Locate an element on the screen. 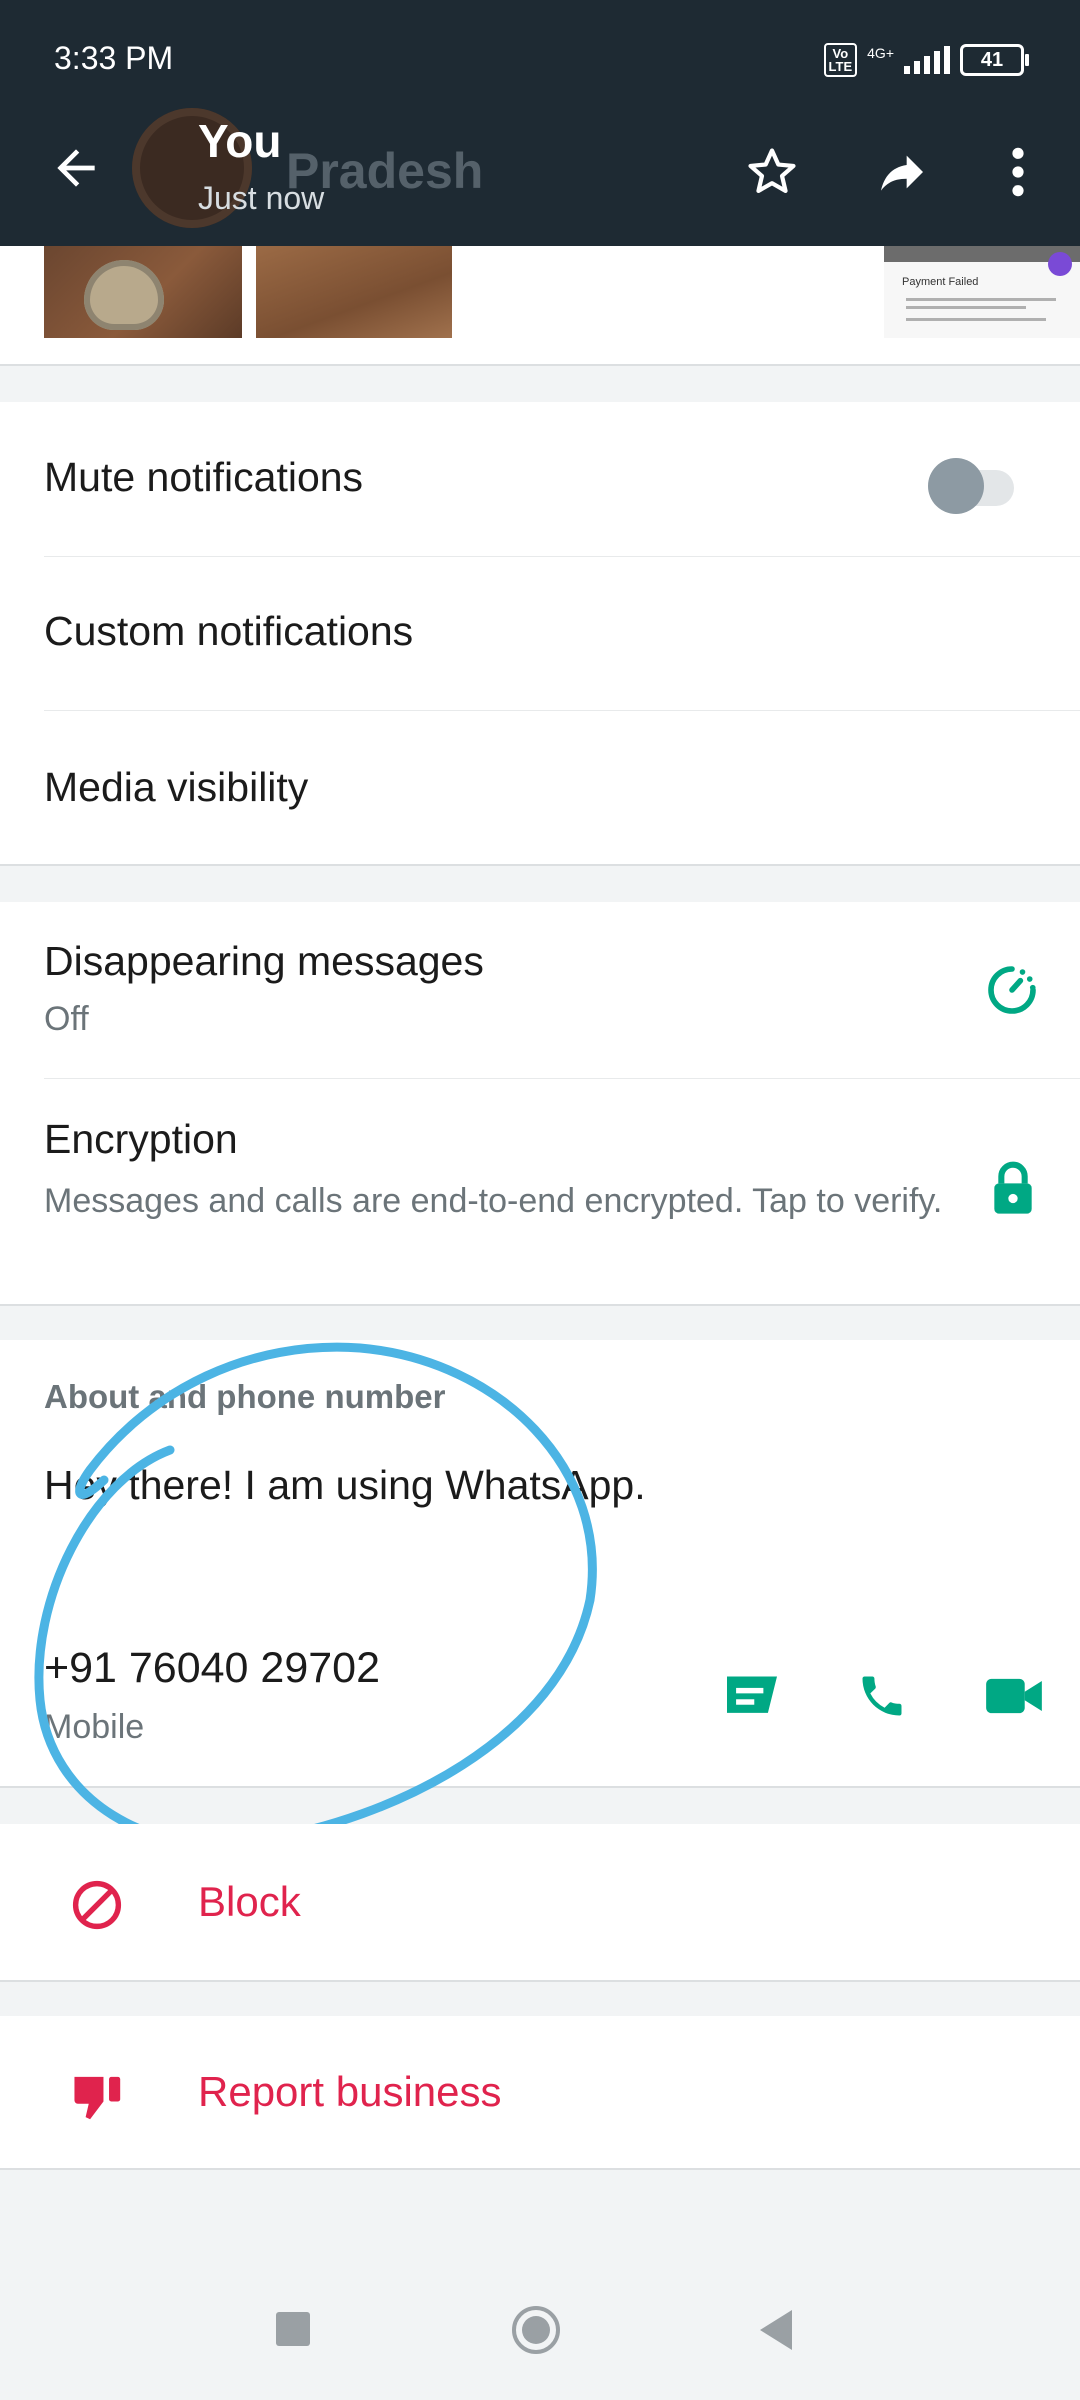 This screenshot has width=1080, height=2400. disappearing-messages-value: Off is located at coordinates (66, 1019).